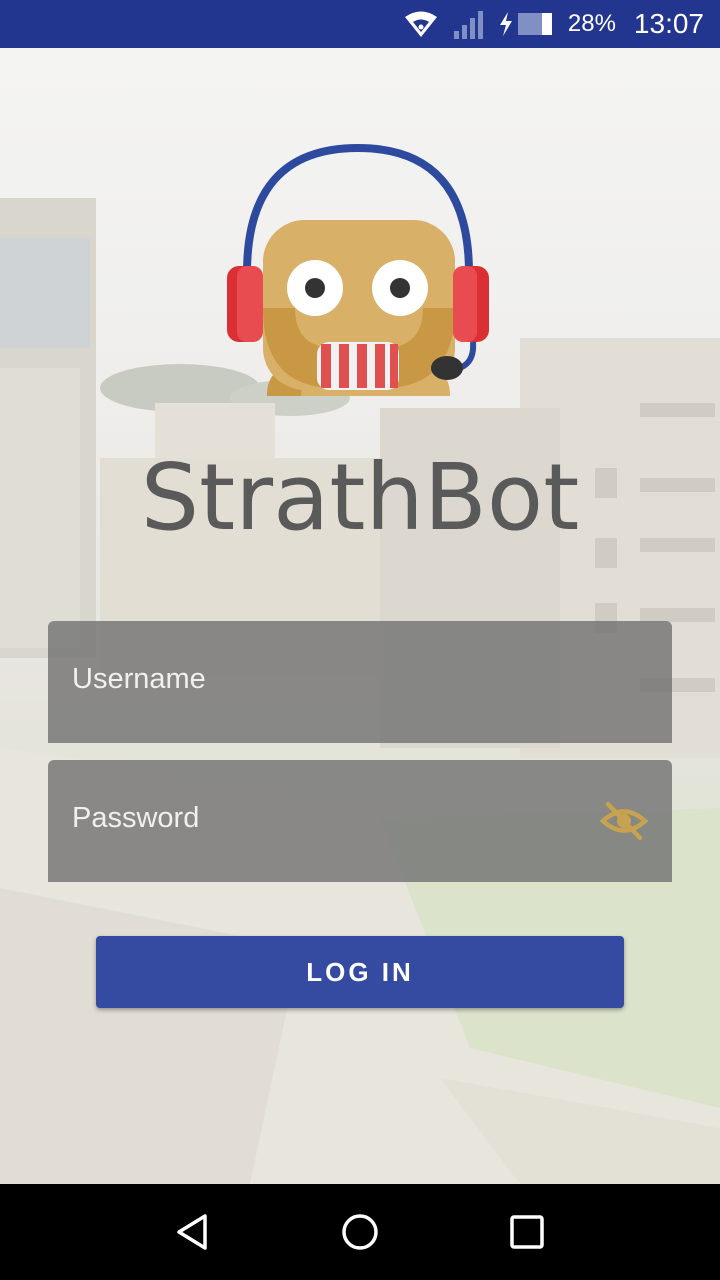 Image resolution: width=720 pixels, height=1280 pixels. I want to click on recents-square-icon, so click(527, 1232).